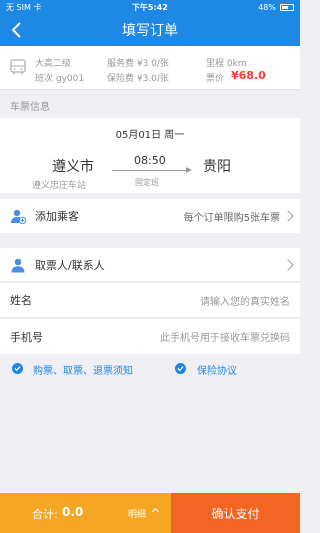 This screenshot has width=320, height=533. Describe the element at coordinates (155, 511) in the screenshot. I see `chevron-up-icon` at that location.